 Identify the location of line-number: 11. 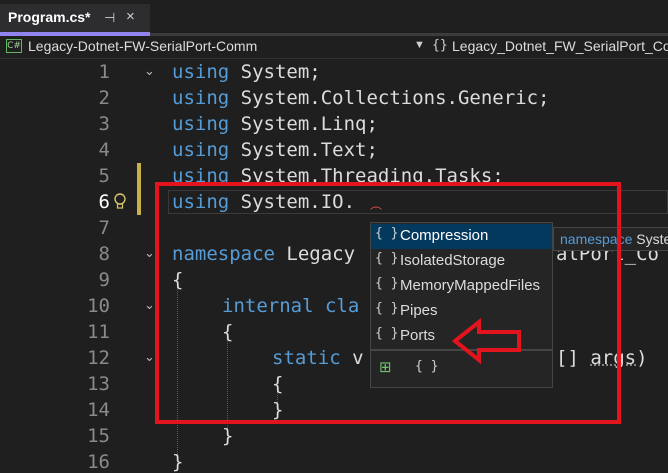
(98, 332).